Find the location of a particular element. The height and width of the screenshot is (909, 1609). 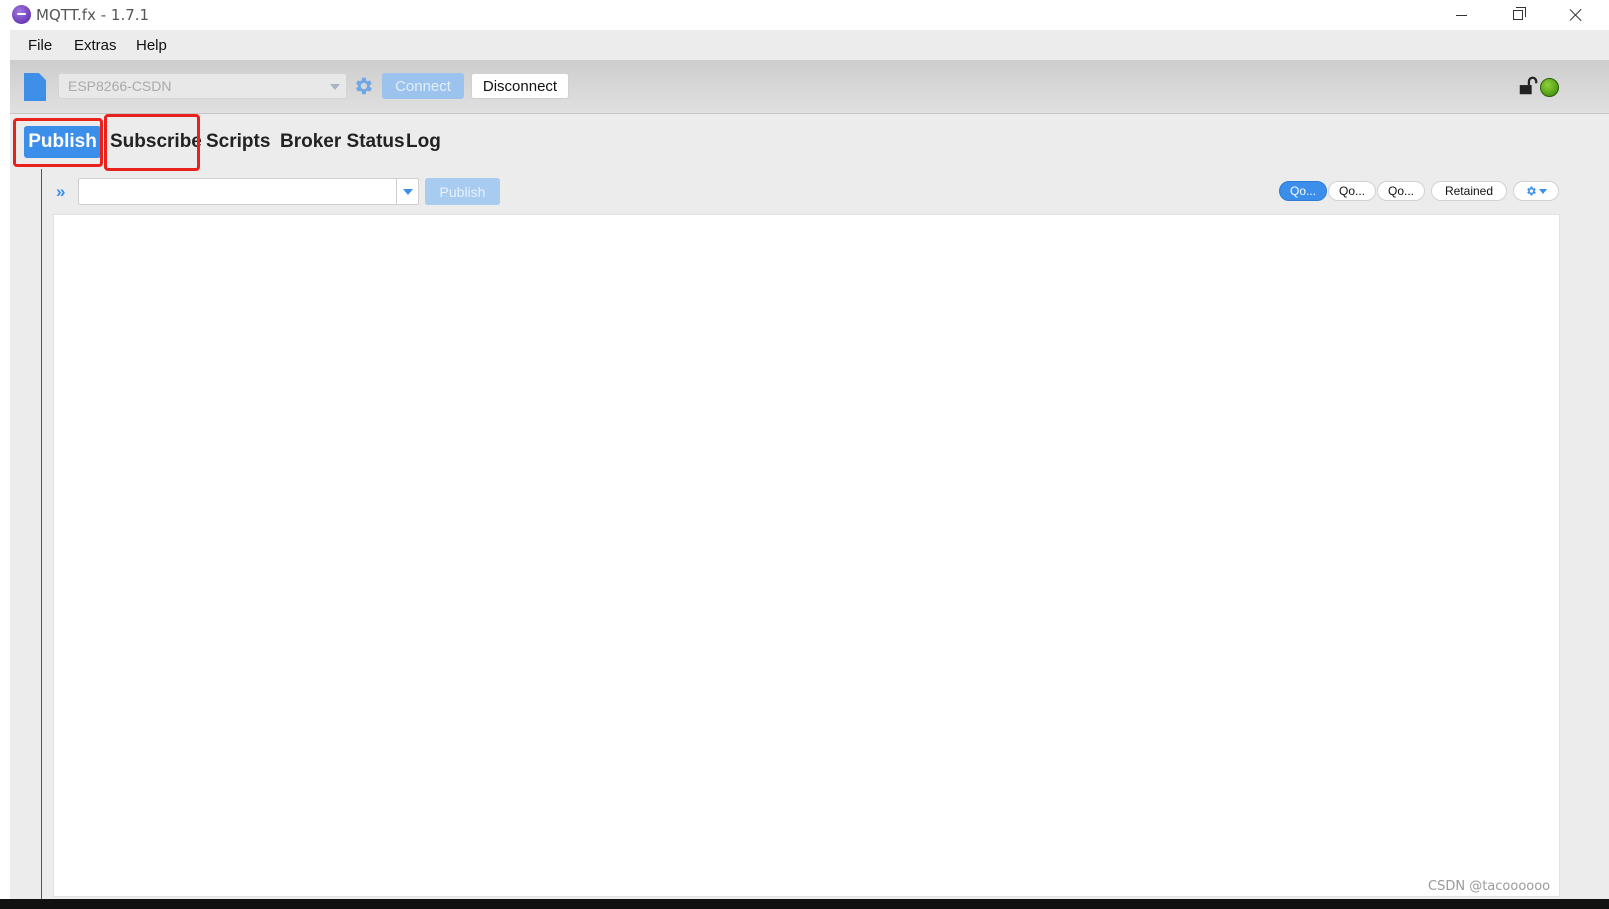

disconnect-button: Disconnect is located at coordinates (520, 86).